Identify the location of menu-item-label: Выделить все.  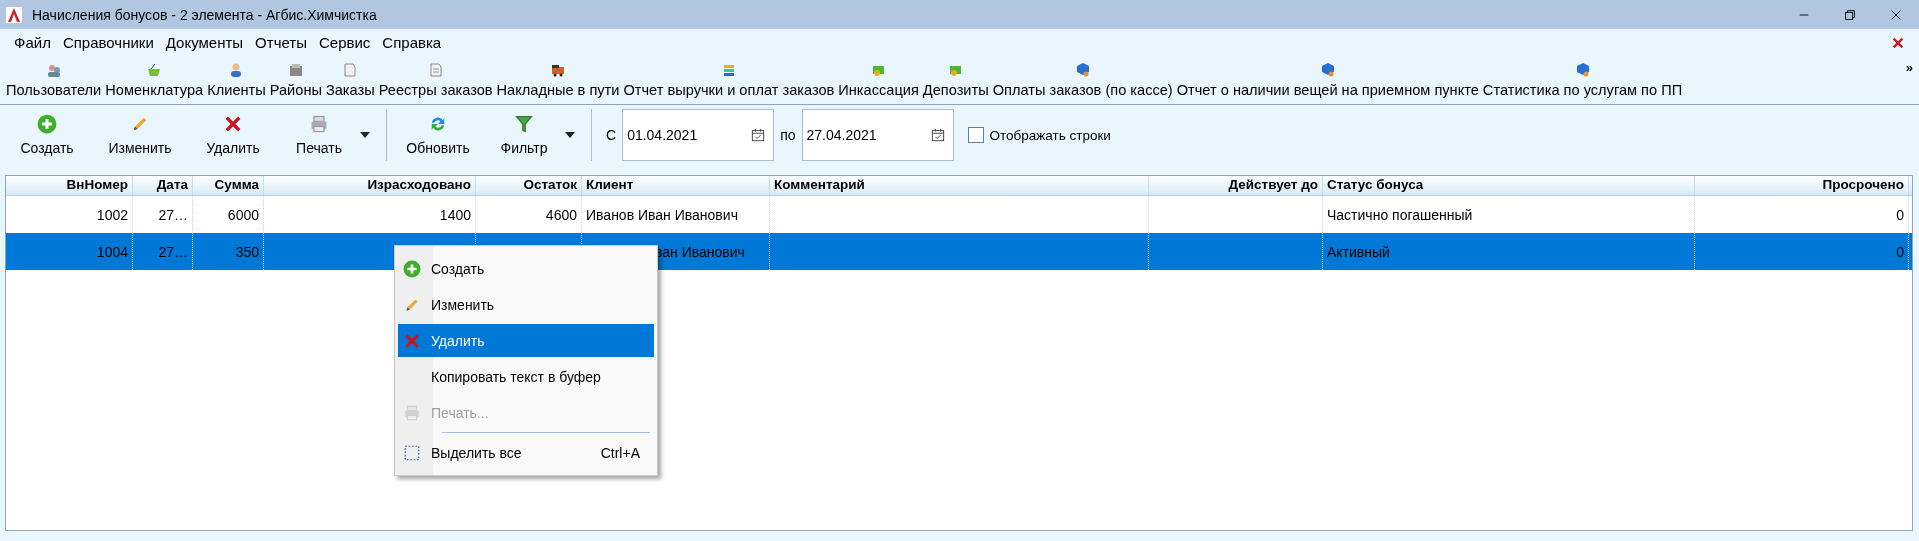
(476, 452).